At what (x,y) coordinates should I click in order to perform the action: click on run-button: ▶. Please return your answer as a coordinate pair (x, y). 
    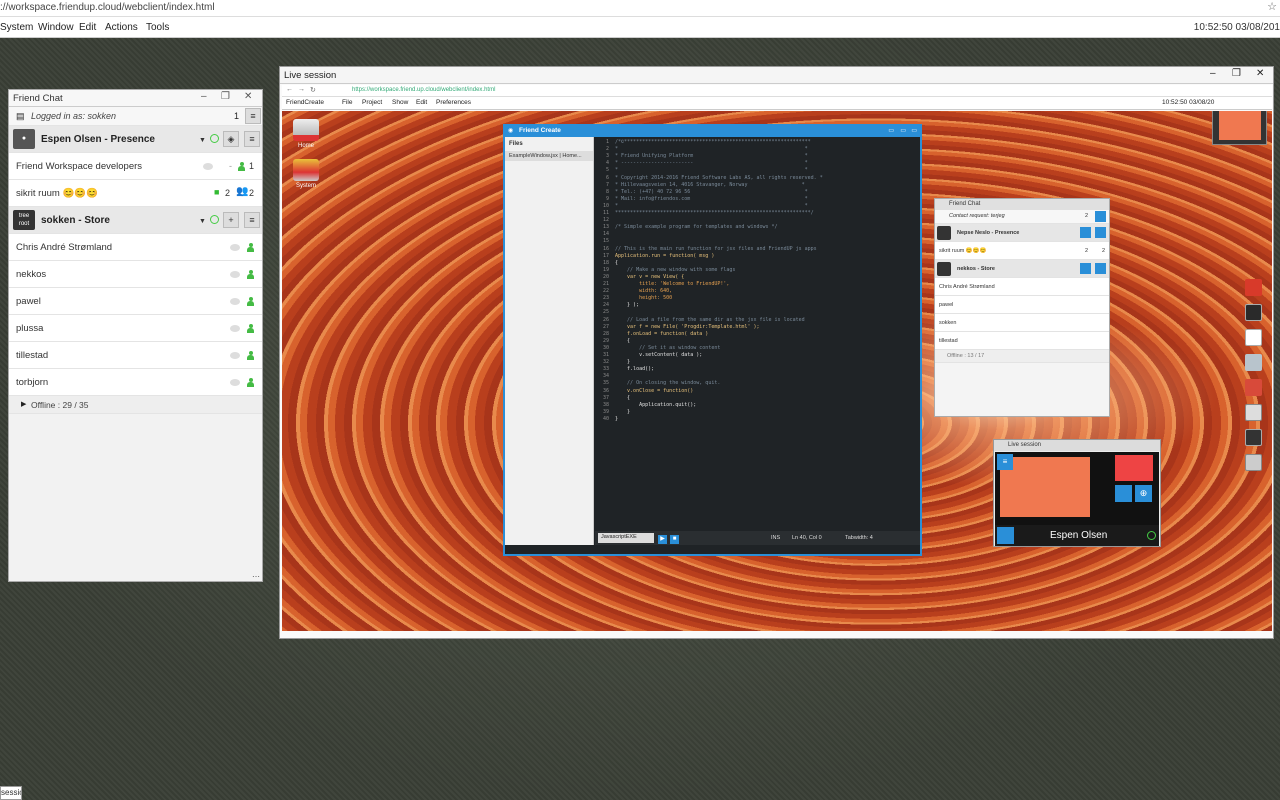
    Looking at the image, I should click on (662, 539).